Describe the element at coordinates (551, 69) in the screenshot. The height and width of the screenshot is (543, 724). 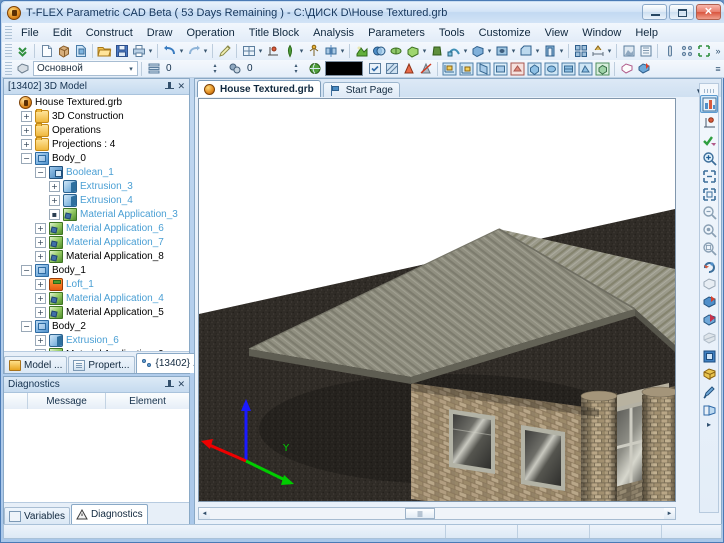
I see `view-3d-2-button` at that location.